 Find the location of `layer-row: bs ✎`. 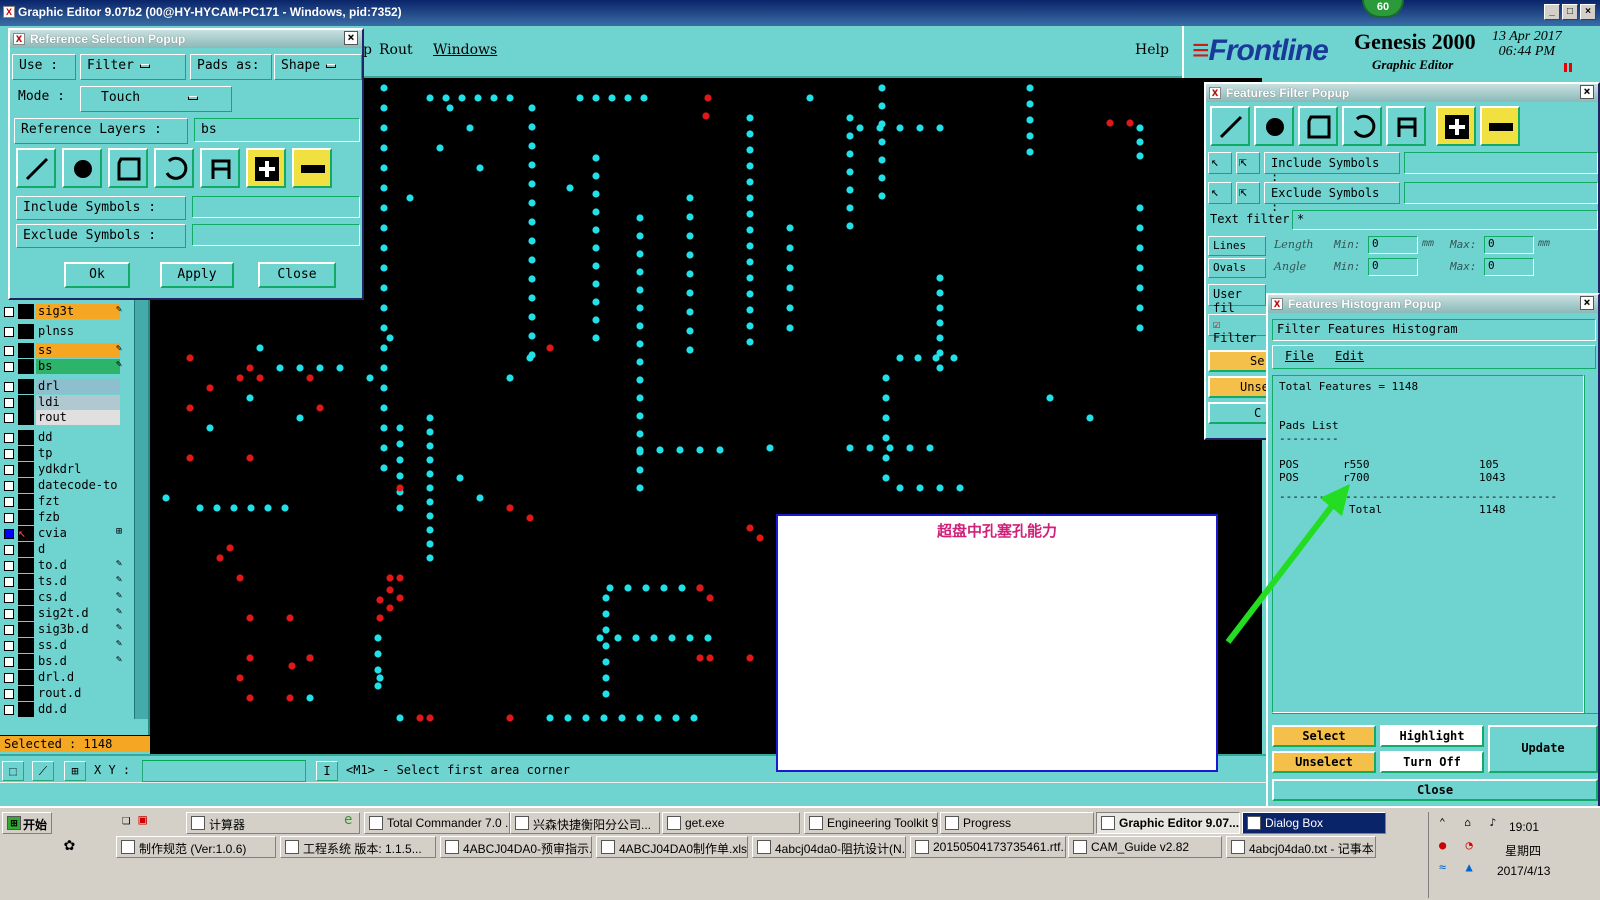

layer-row: bs ✎ is located at coordinates (63, 366).